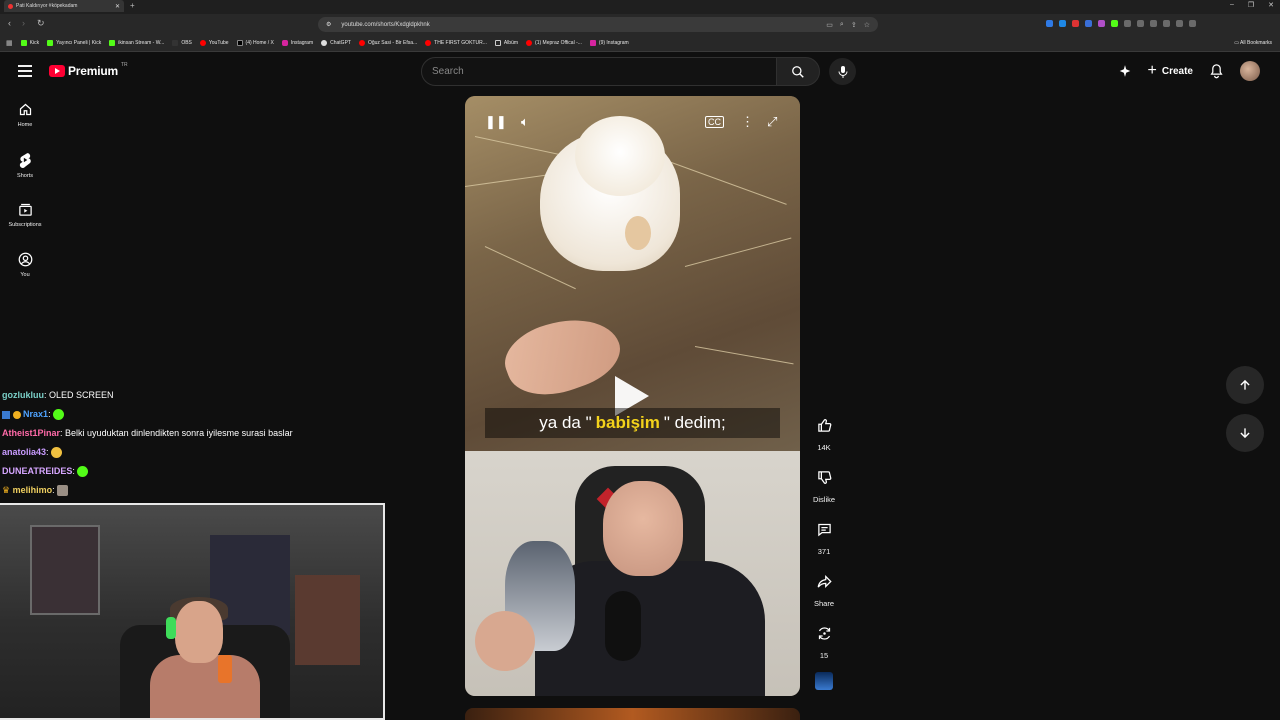 Image resolution: width=1280 pixels, height=720 pixels. What do you see at coordinates (867, 25) in the screenshot?
I see `bookmark-star-icon: ☆` at bounding box center [867, 25].